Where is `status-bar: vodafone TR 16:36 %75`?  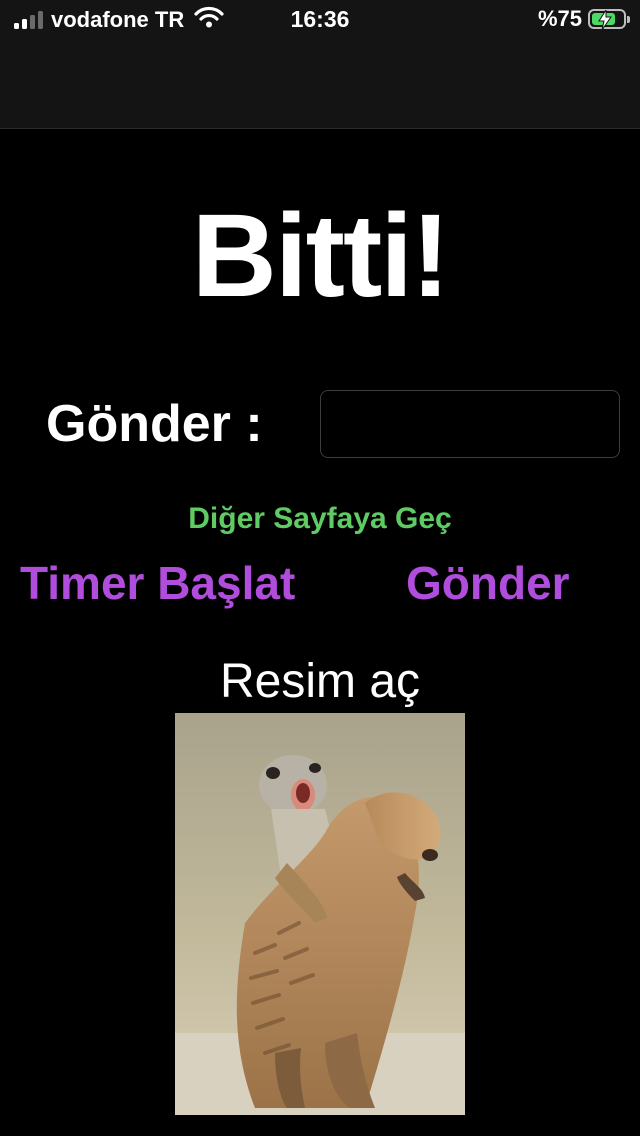 status-bar: vodafone TR 16:36 %75 is located at coordinates (320, 64).